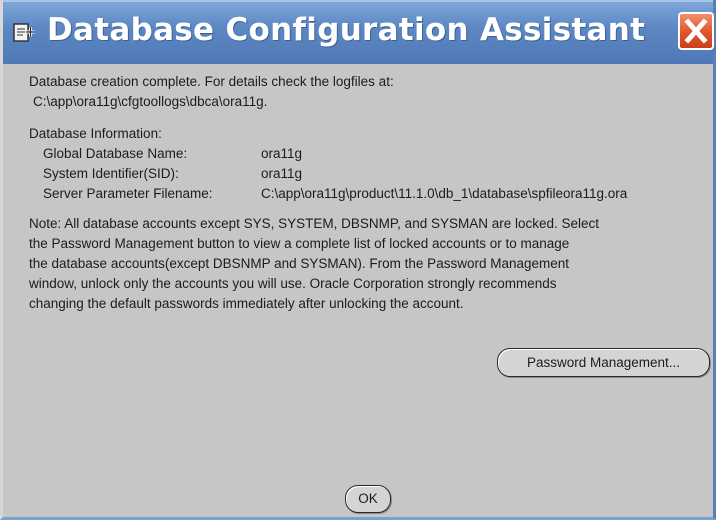  I want to click on dbca-app-icon, so click(24, 33).